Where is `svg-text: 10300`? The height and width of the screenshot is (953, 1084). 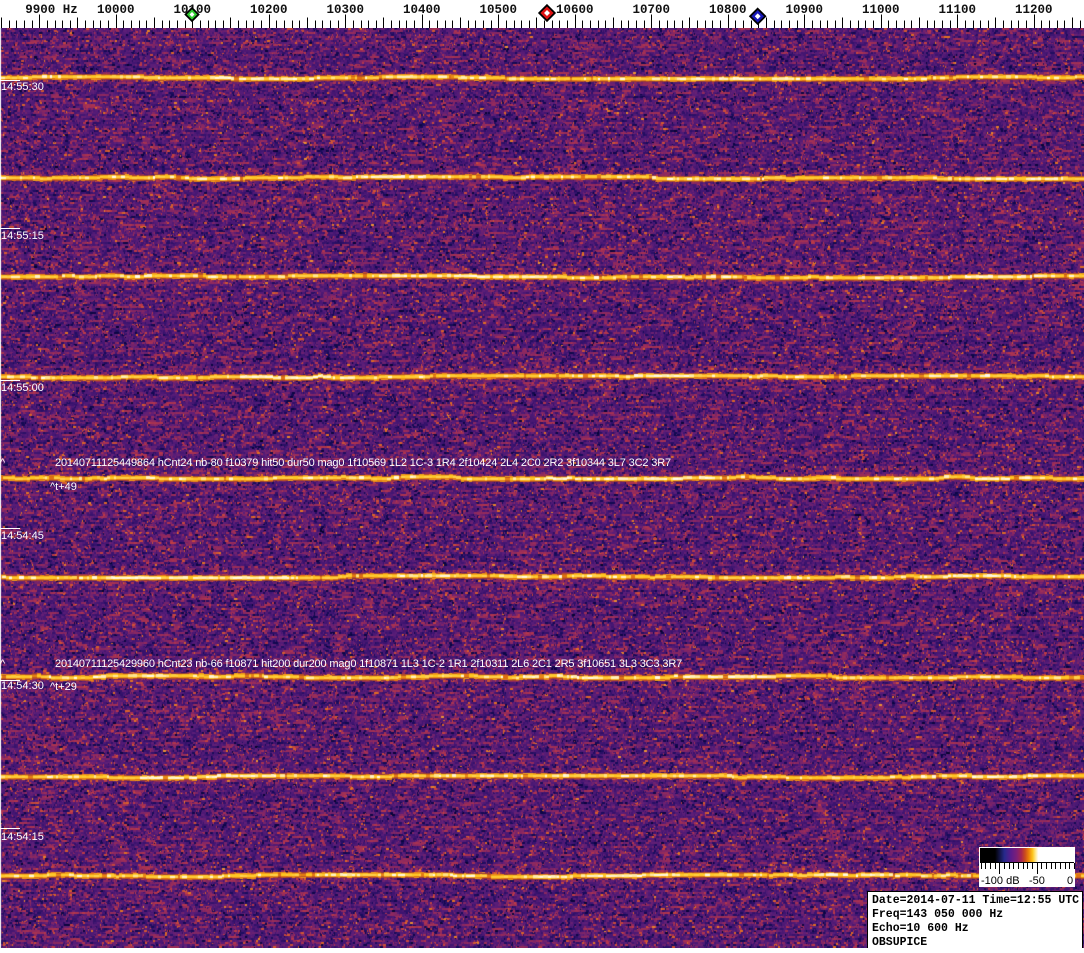 svg-text: 10300 is located at coordinates (345, 10).